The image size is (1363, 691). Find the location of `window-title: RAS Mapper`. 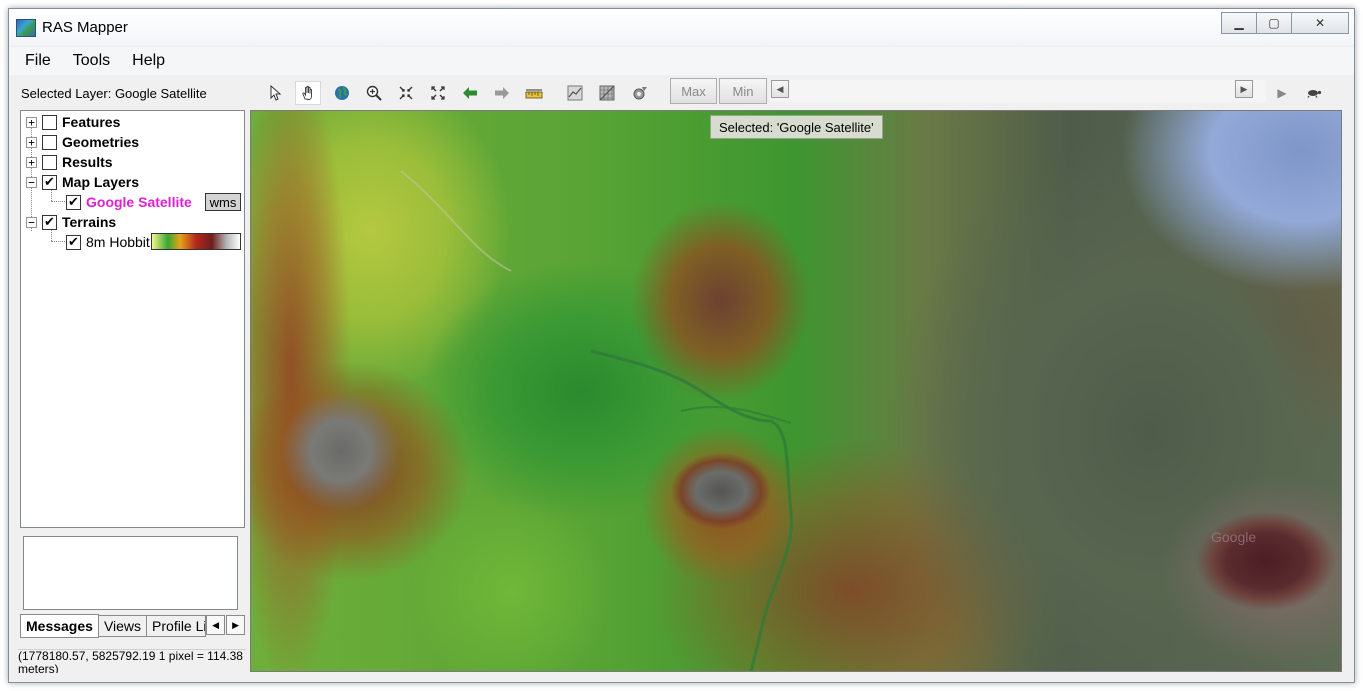

window-title: RAS Mapper is located at coordinates (85, 27).